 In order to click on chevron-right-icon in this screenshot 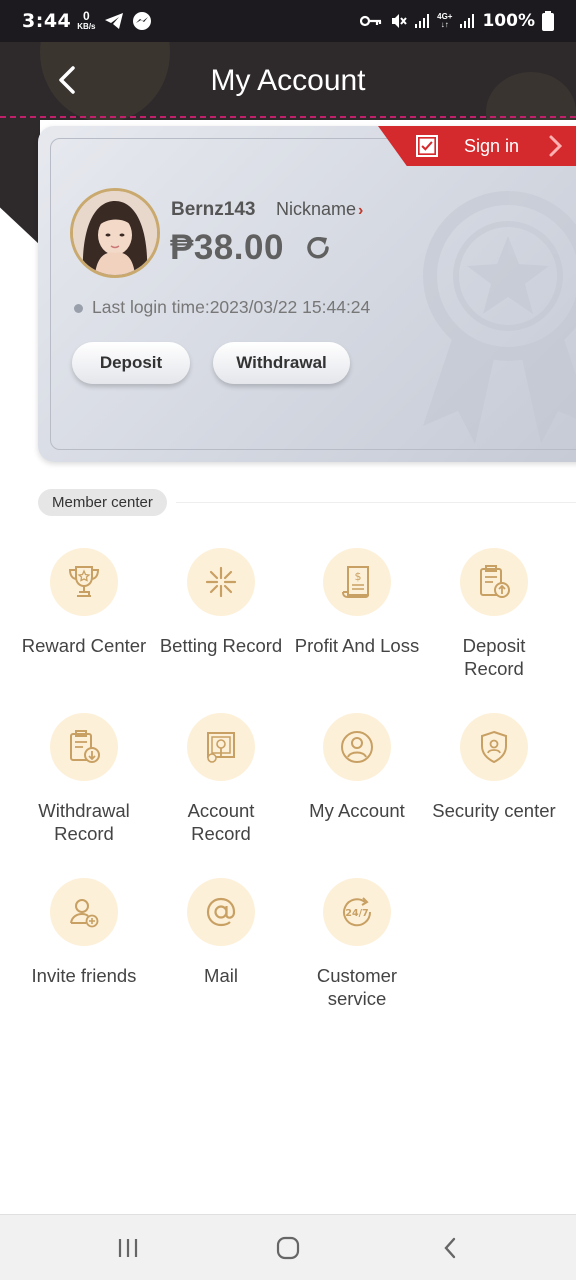, I will do `click(556, 146)`.